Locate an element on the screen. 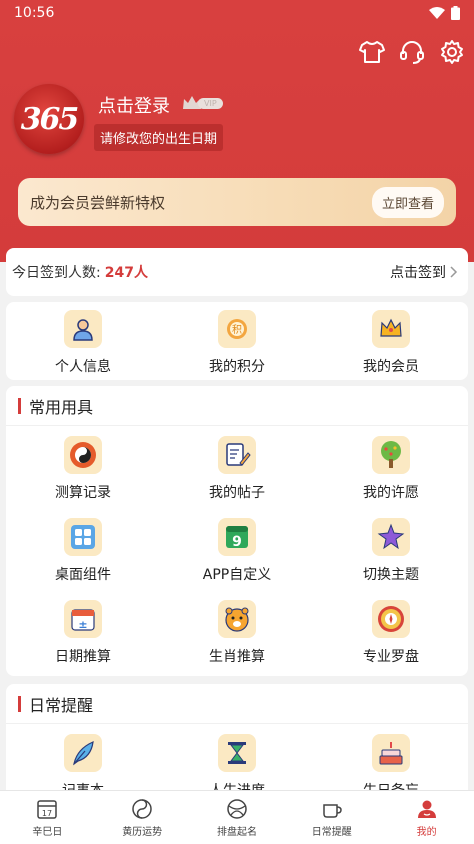 The width and height of the screenshot is (474, 844). calendar-9-icon: 9 is located at coordinates (237, 537).